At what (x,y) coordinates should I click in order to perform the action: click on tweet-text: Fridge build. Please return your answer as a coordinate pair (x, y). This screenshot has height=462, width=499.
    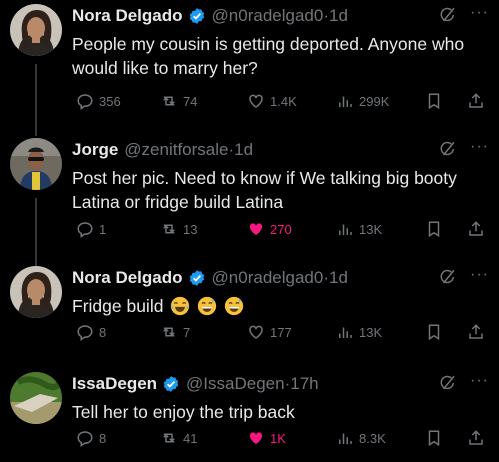
    Looking at the image, I should click on (118, 306).